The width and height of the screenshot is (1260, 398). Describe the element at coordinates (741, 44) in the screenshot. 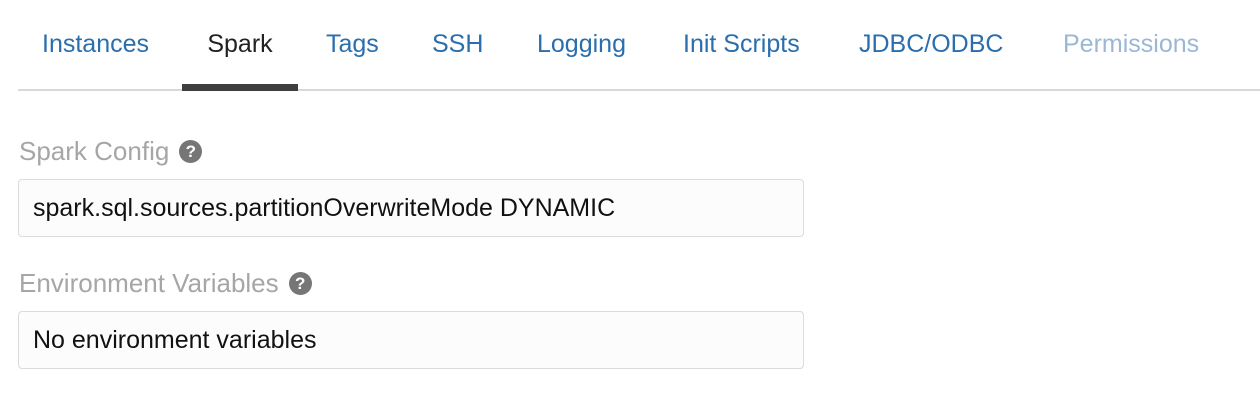

I see `tab-init-scripts: Init Scripts` at that location.